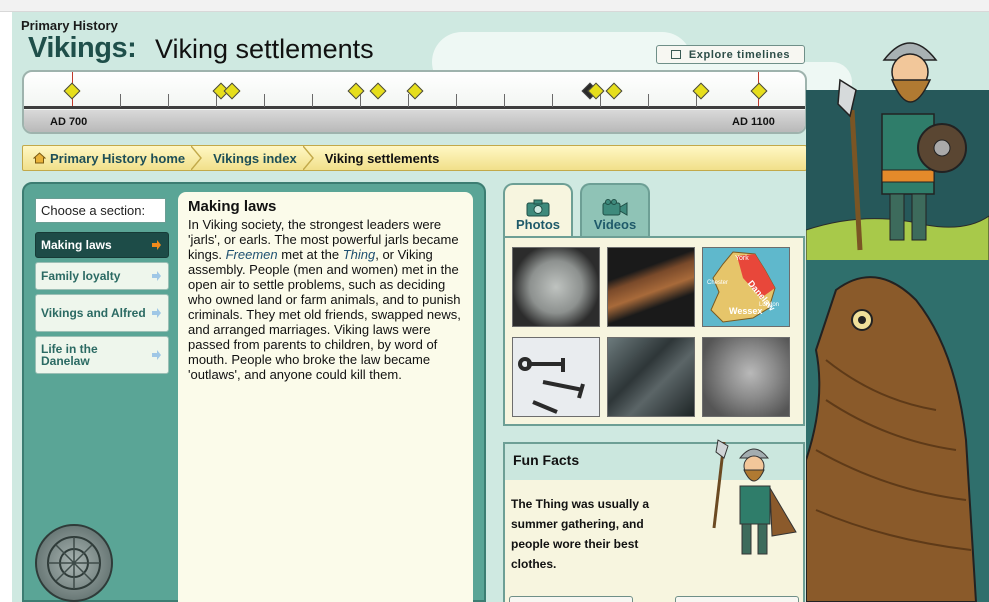  I want to click on map-label: Wessex, so click(745, 311).